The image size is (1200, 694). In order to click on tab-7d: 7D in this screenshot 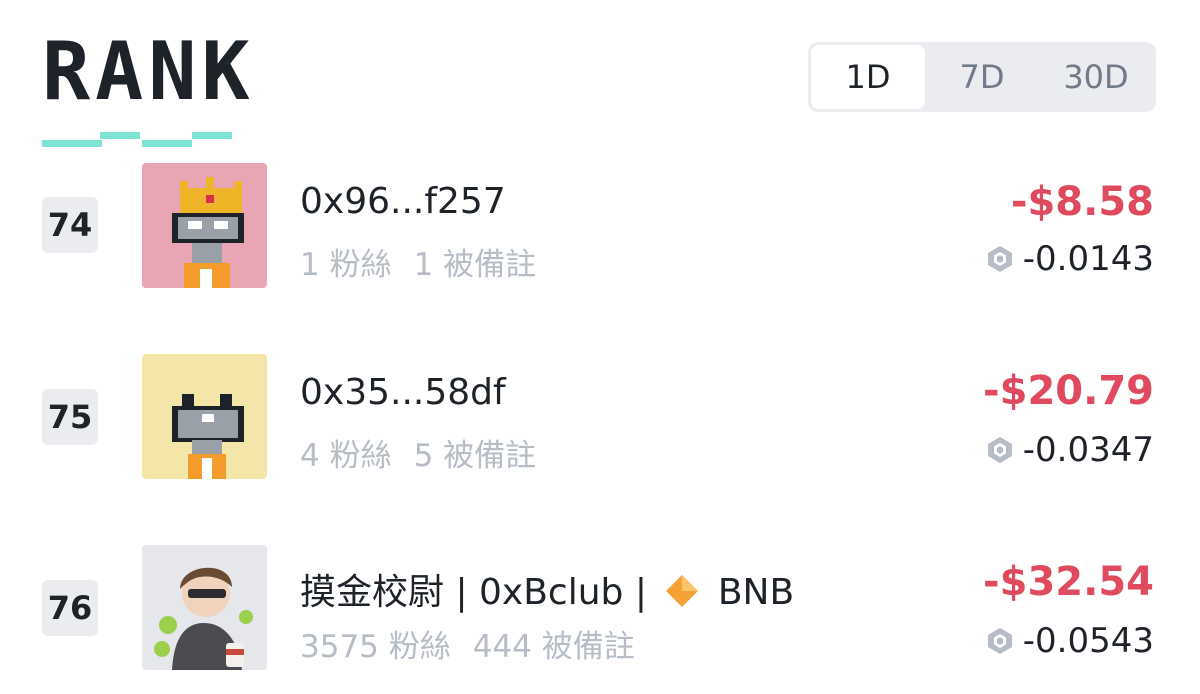, I will do `click(982, 77)`.